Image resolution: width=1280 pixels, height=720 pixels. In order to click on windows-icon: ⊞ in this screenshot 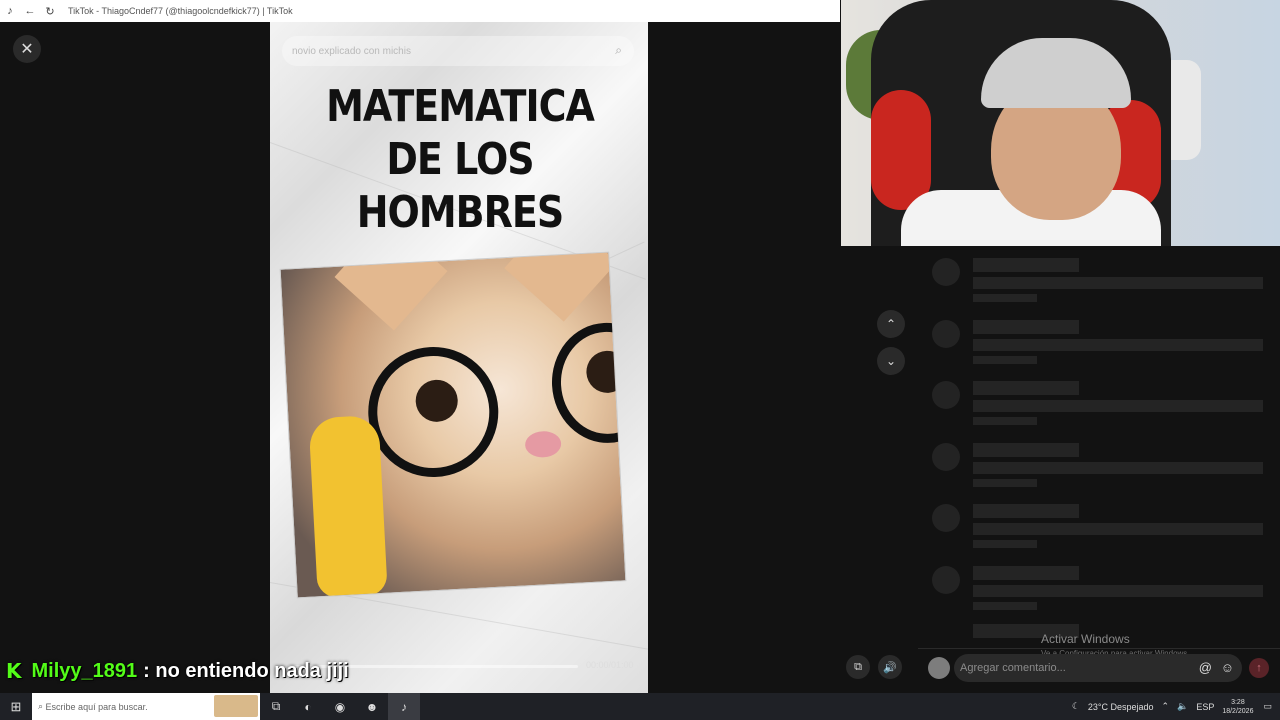, I will do `click(16, 706)`.